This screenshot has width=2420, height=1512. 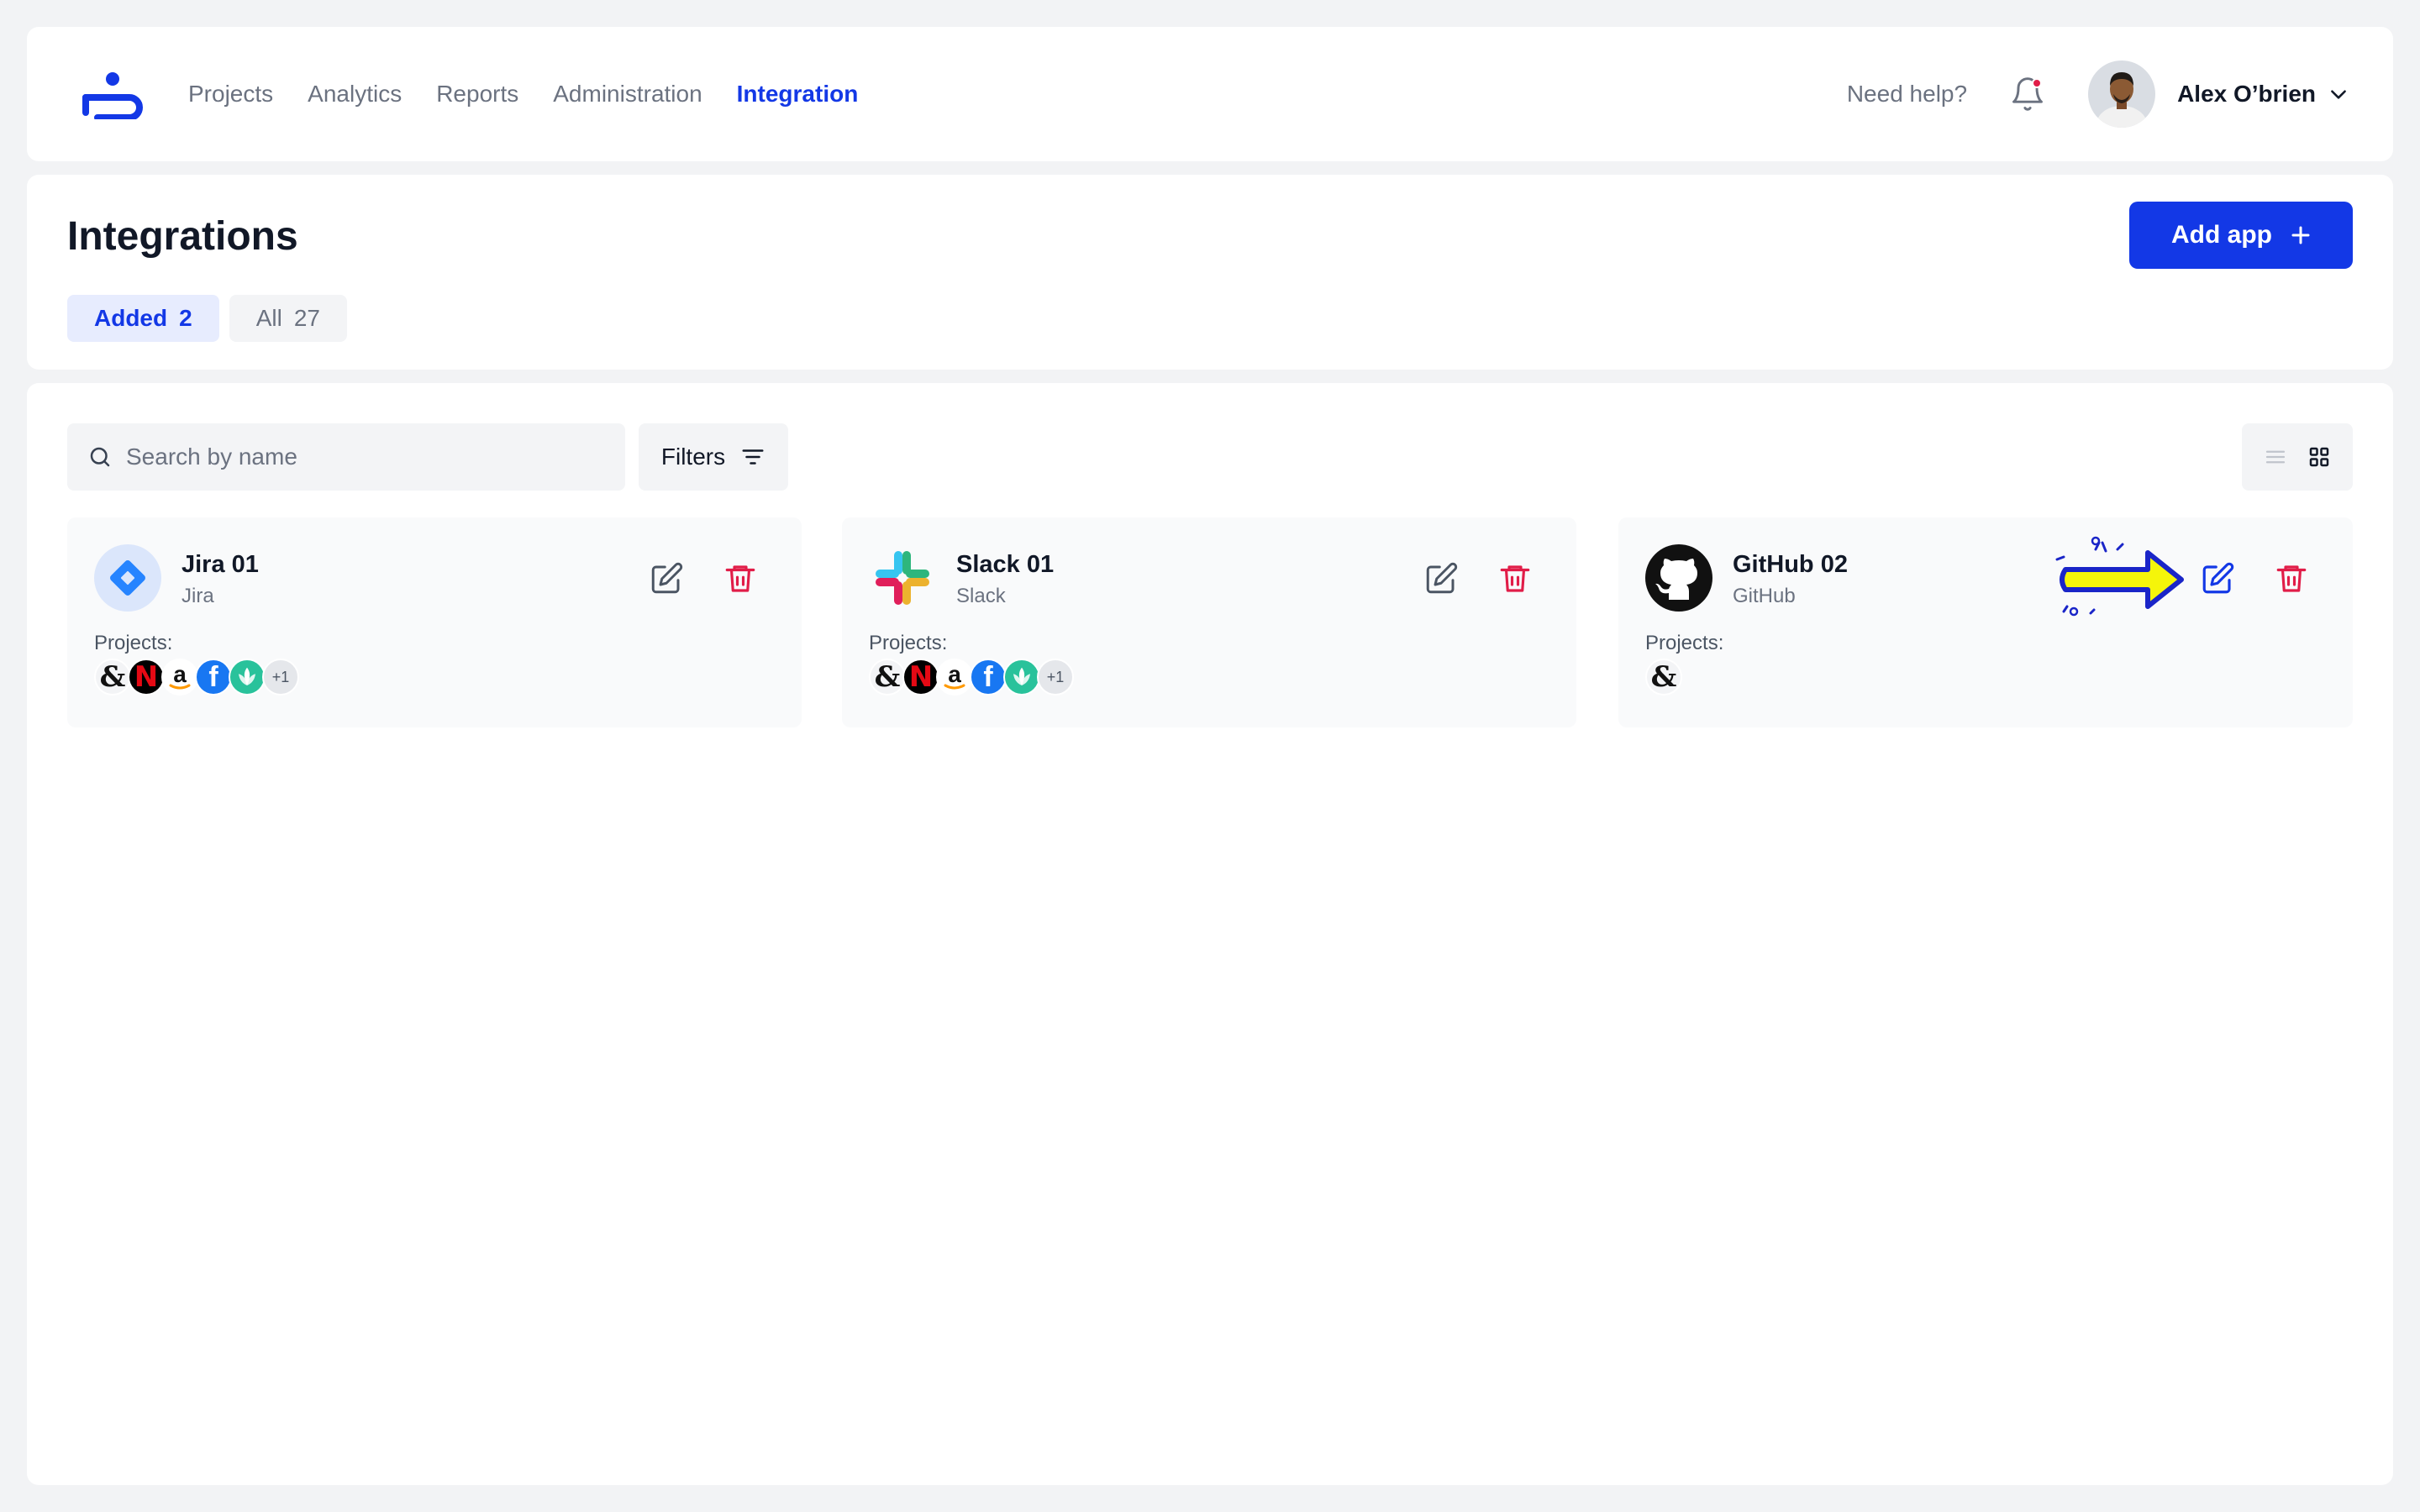 What do you see at coordinates (477, 94) in the screenshot?
I see `nav-reports: Reports` at bounding box center [477, 94].